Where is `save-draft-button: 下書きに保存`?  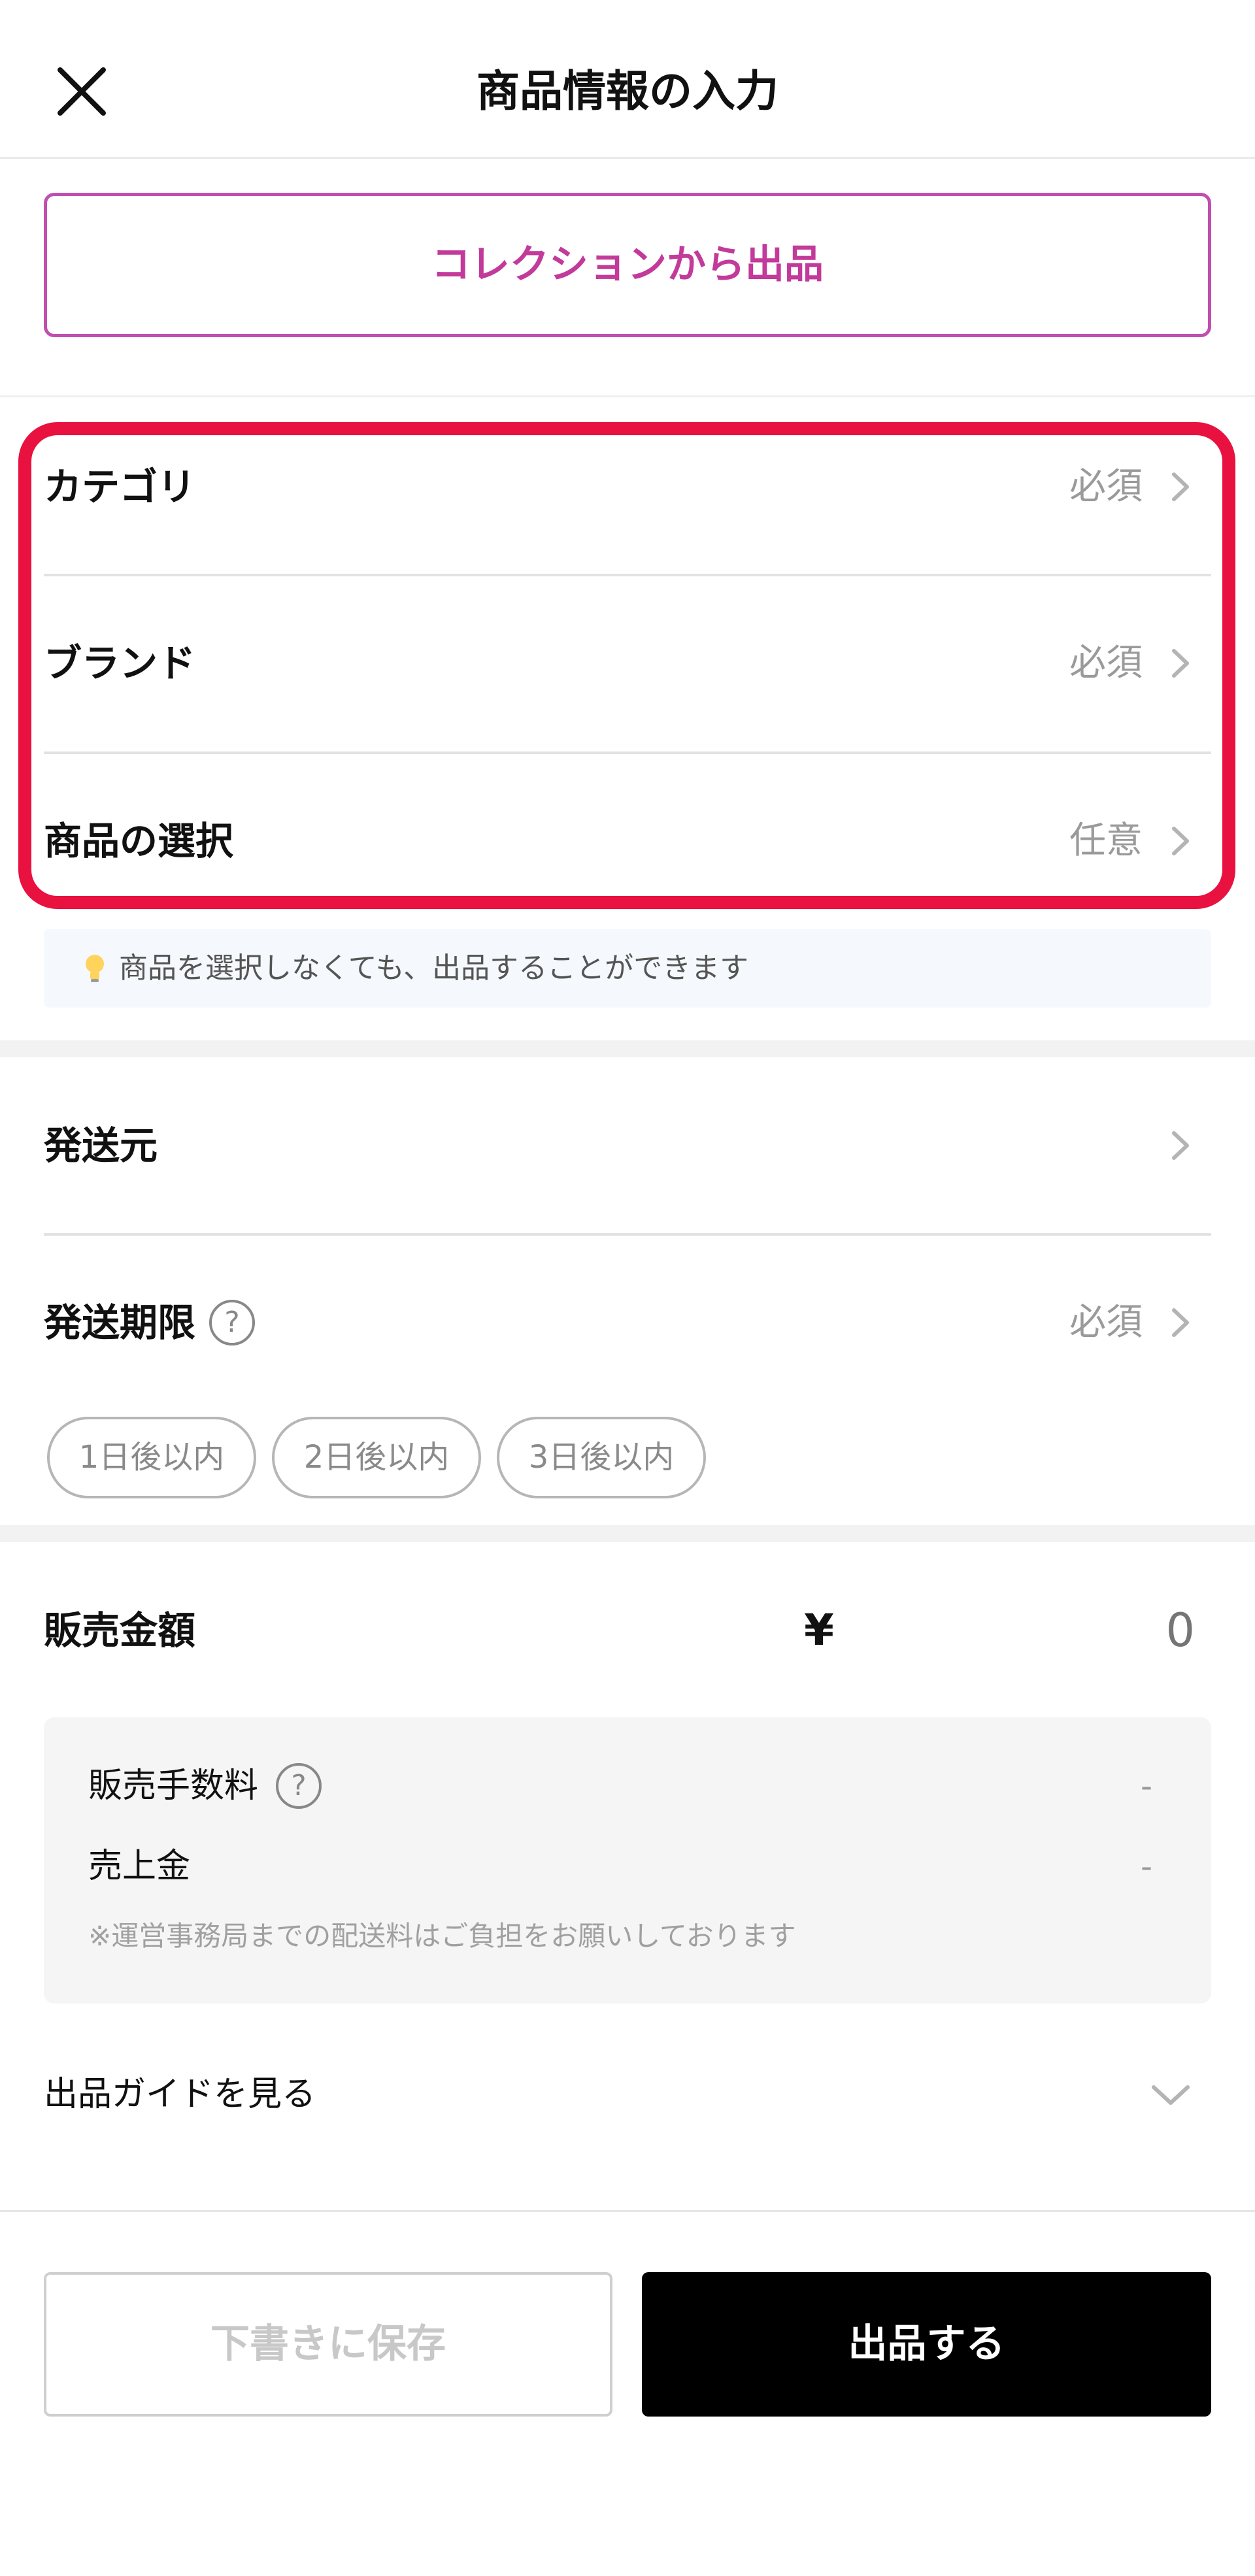
save-draft-button: 下書きに保存 is located at coordinates (328, 2344).